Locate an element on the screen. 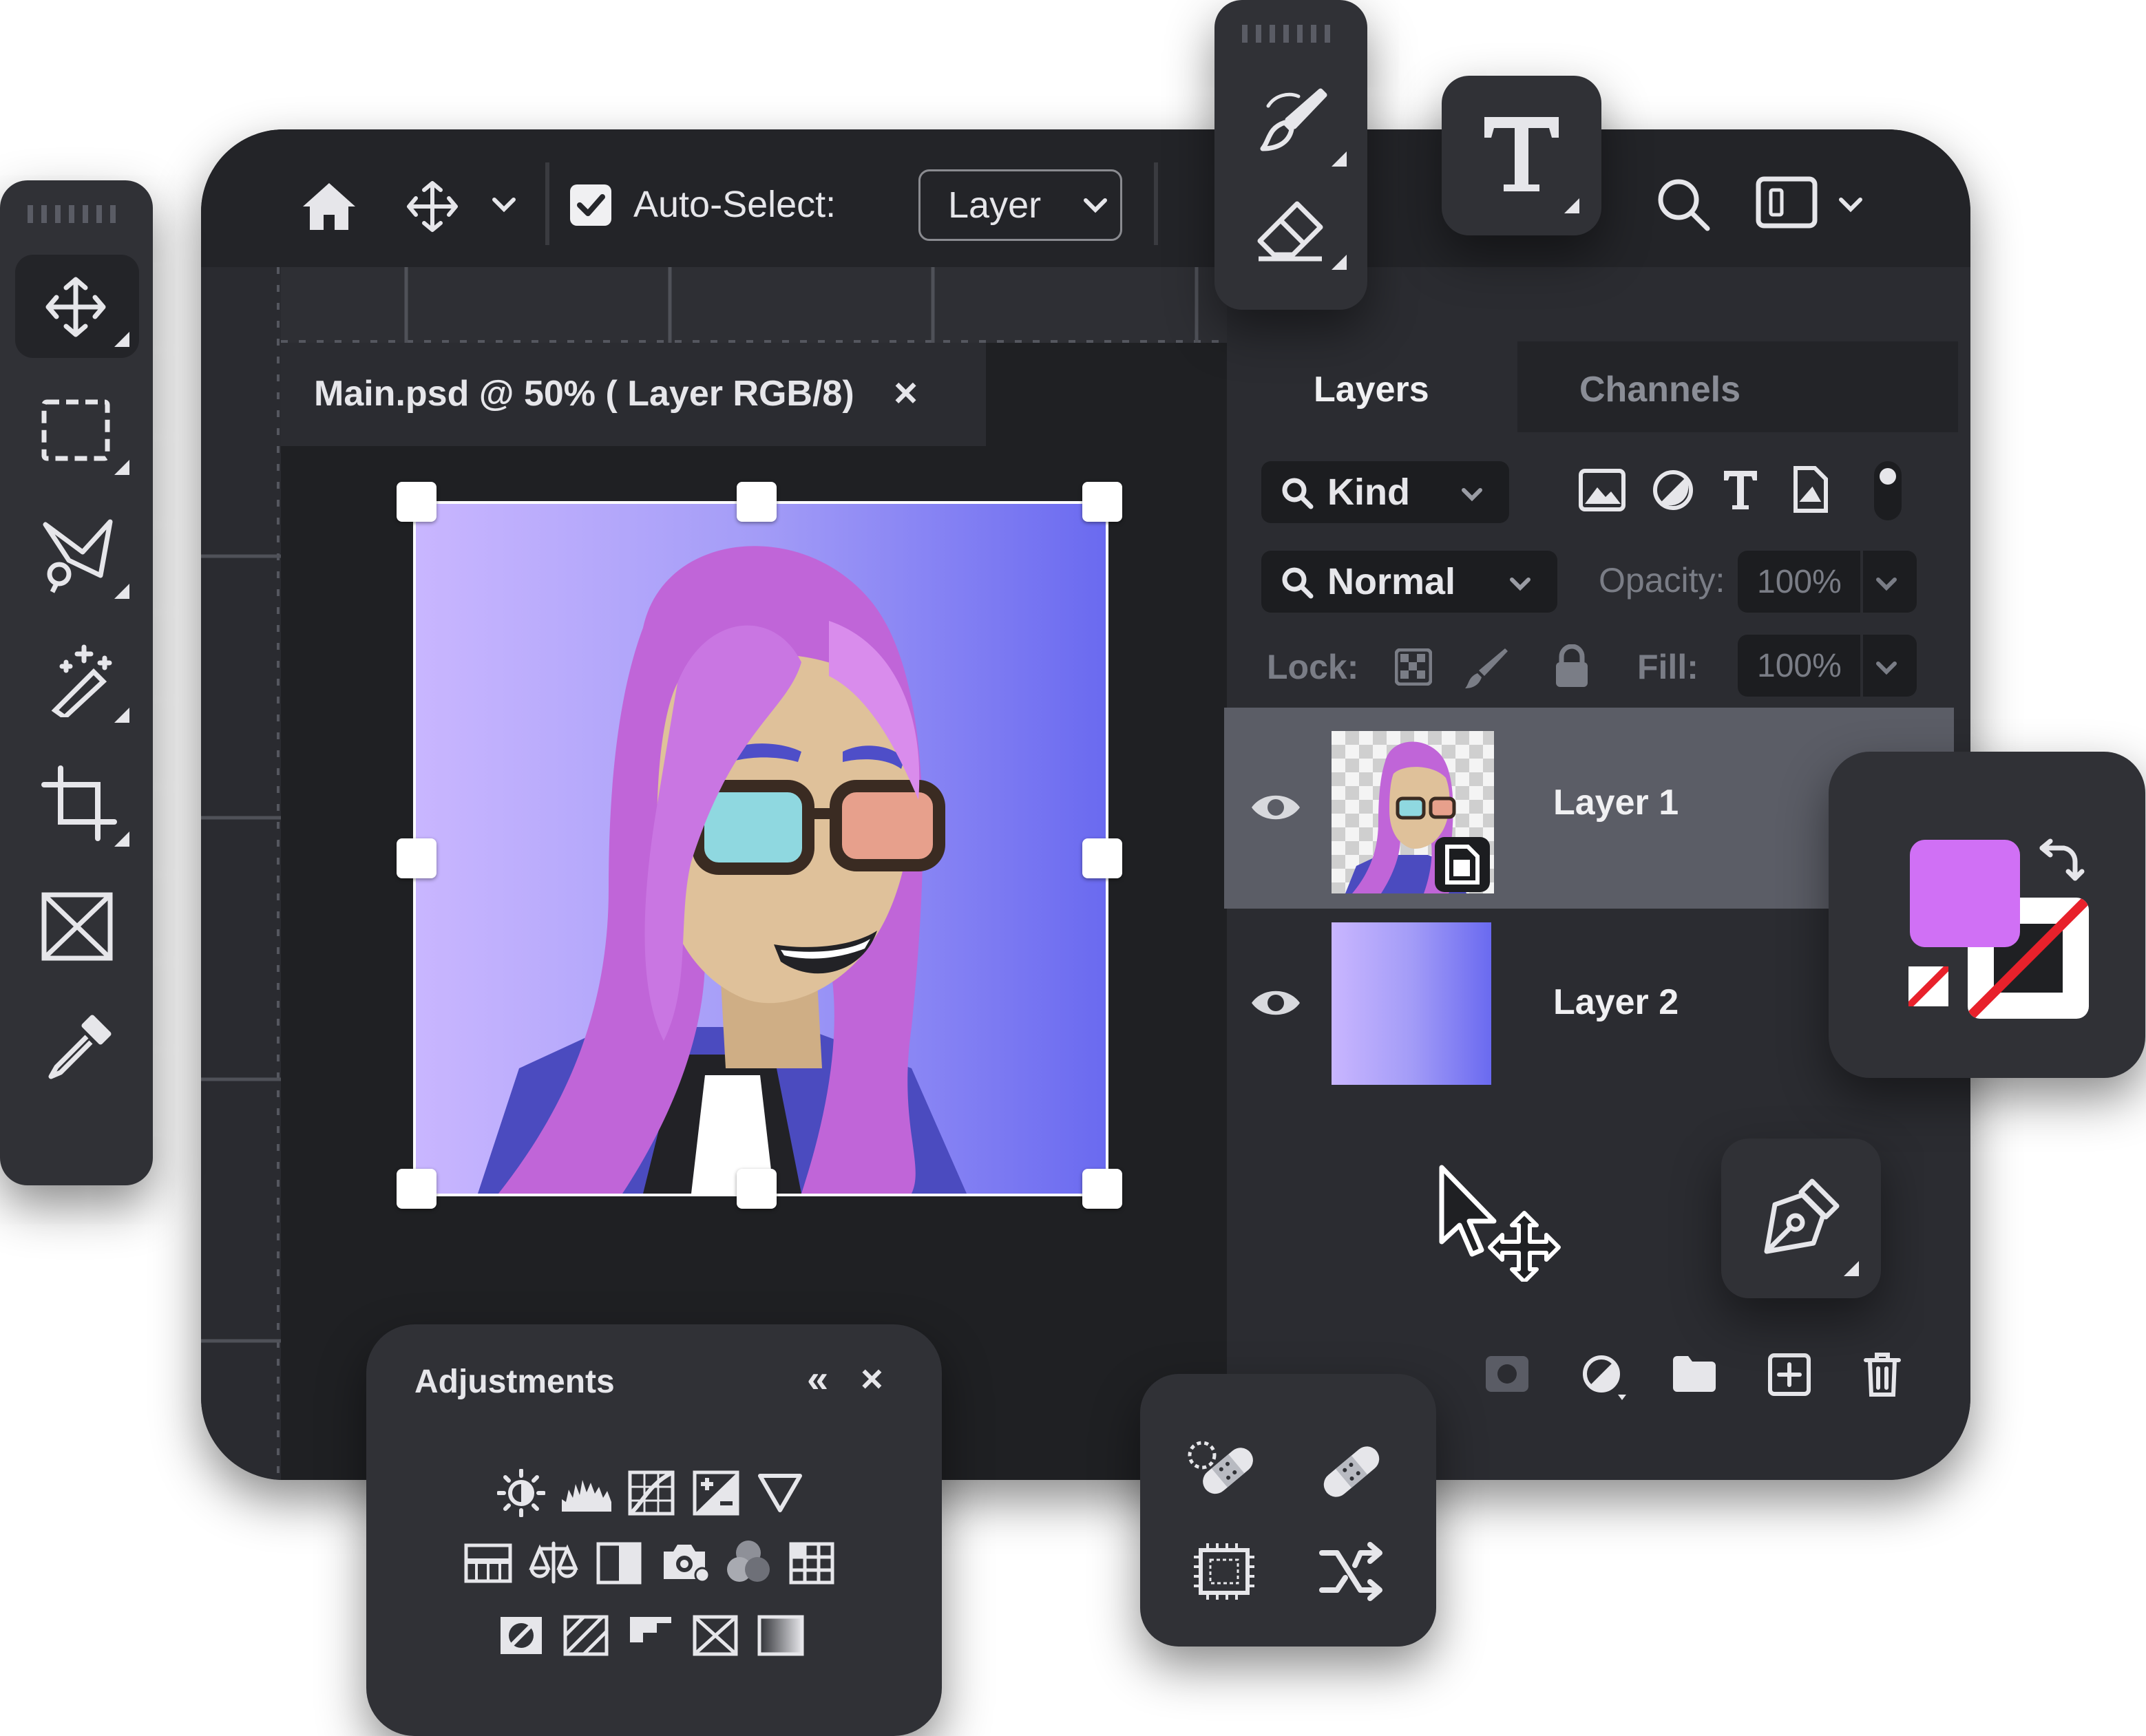  tool-marquee is located at coordinates (76, 431).